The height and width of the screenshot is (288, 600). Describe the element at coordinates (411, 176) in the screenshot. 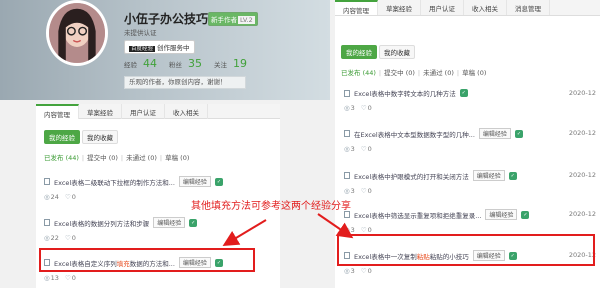

I see `item-title: Excel表格中护眼模式的打开和关闭方法` at that location.